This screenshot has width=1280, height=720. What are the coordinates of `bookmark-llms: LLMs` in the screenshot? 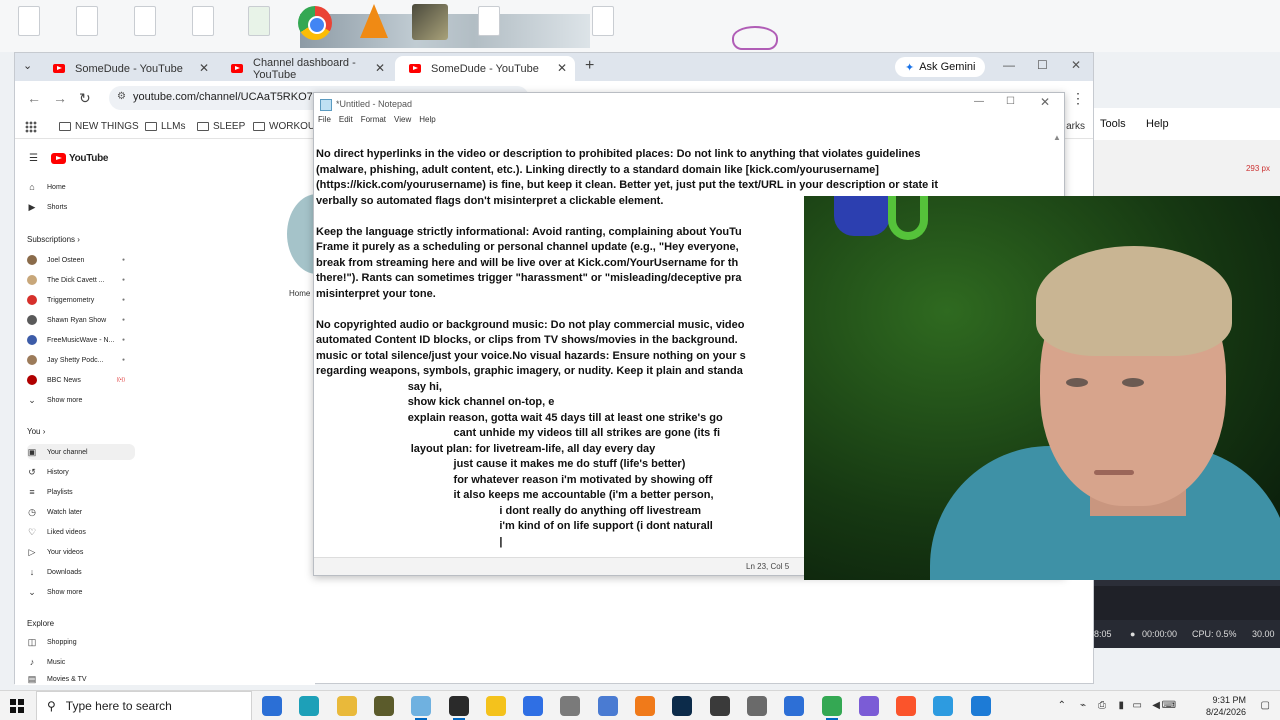 It's located at (165, 126).